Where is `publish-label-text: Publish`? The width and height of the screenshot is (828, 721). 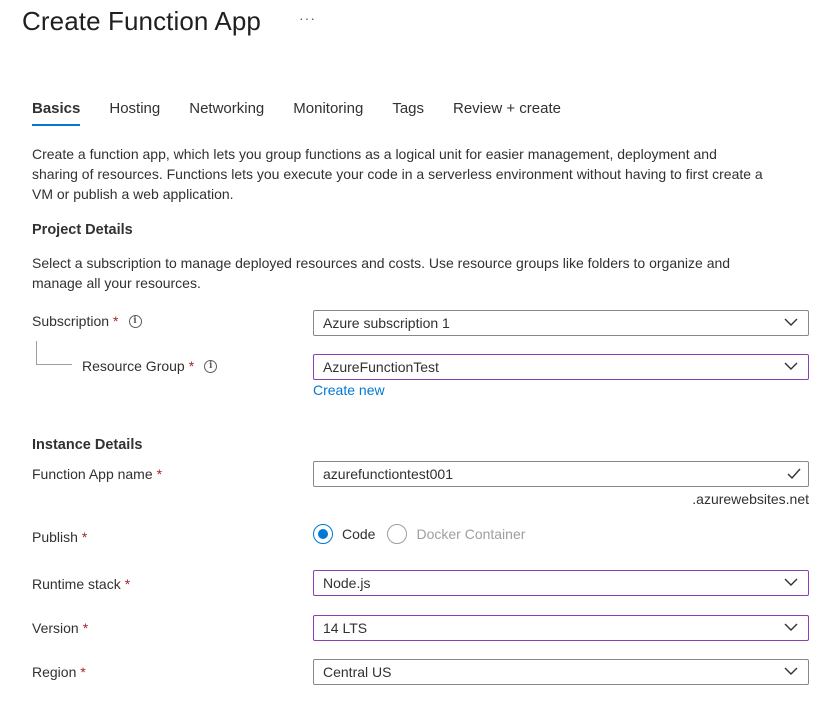
publish-label-text: Publish is located at coordinates (55, 537).